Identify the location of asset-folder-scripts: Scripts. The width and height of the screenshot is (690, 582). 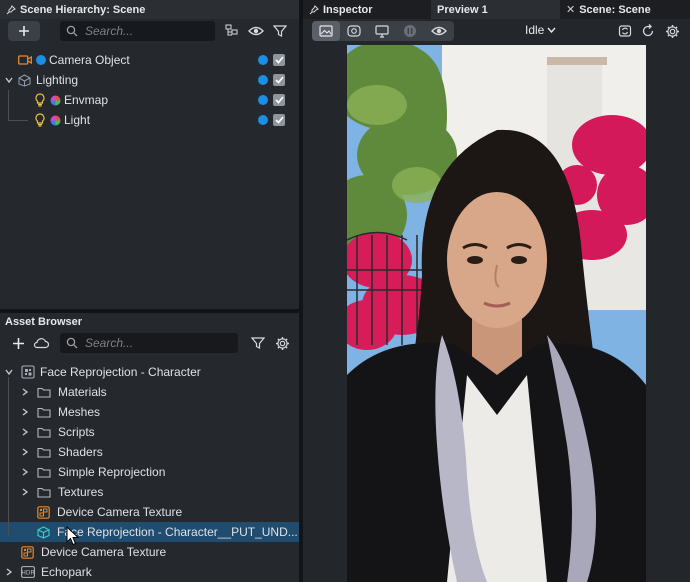
(149, 432).